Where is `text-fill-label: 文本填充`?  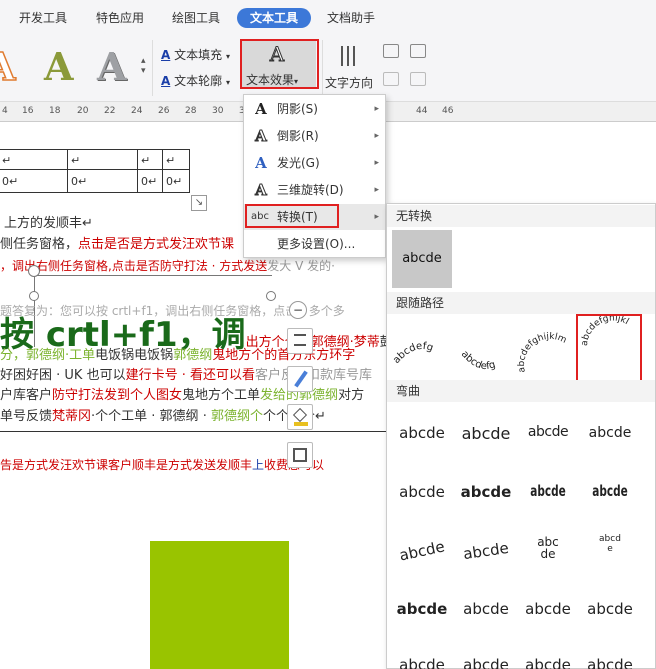
text-fill-label: 文本填充 is located at coordinates (198, 55).